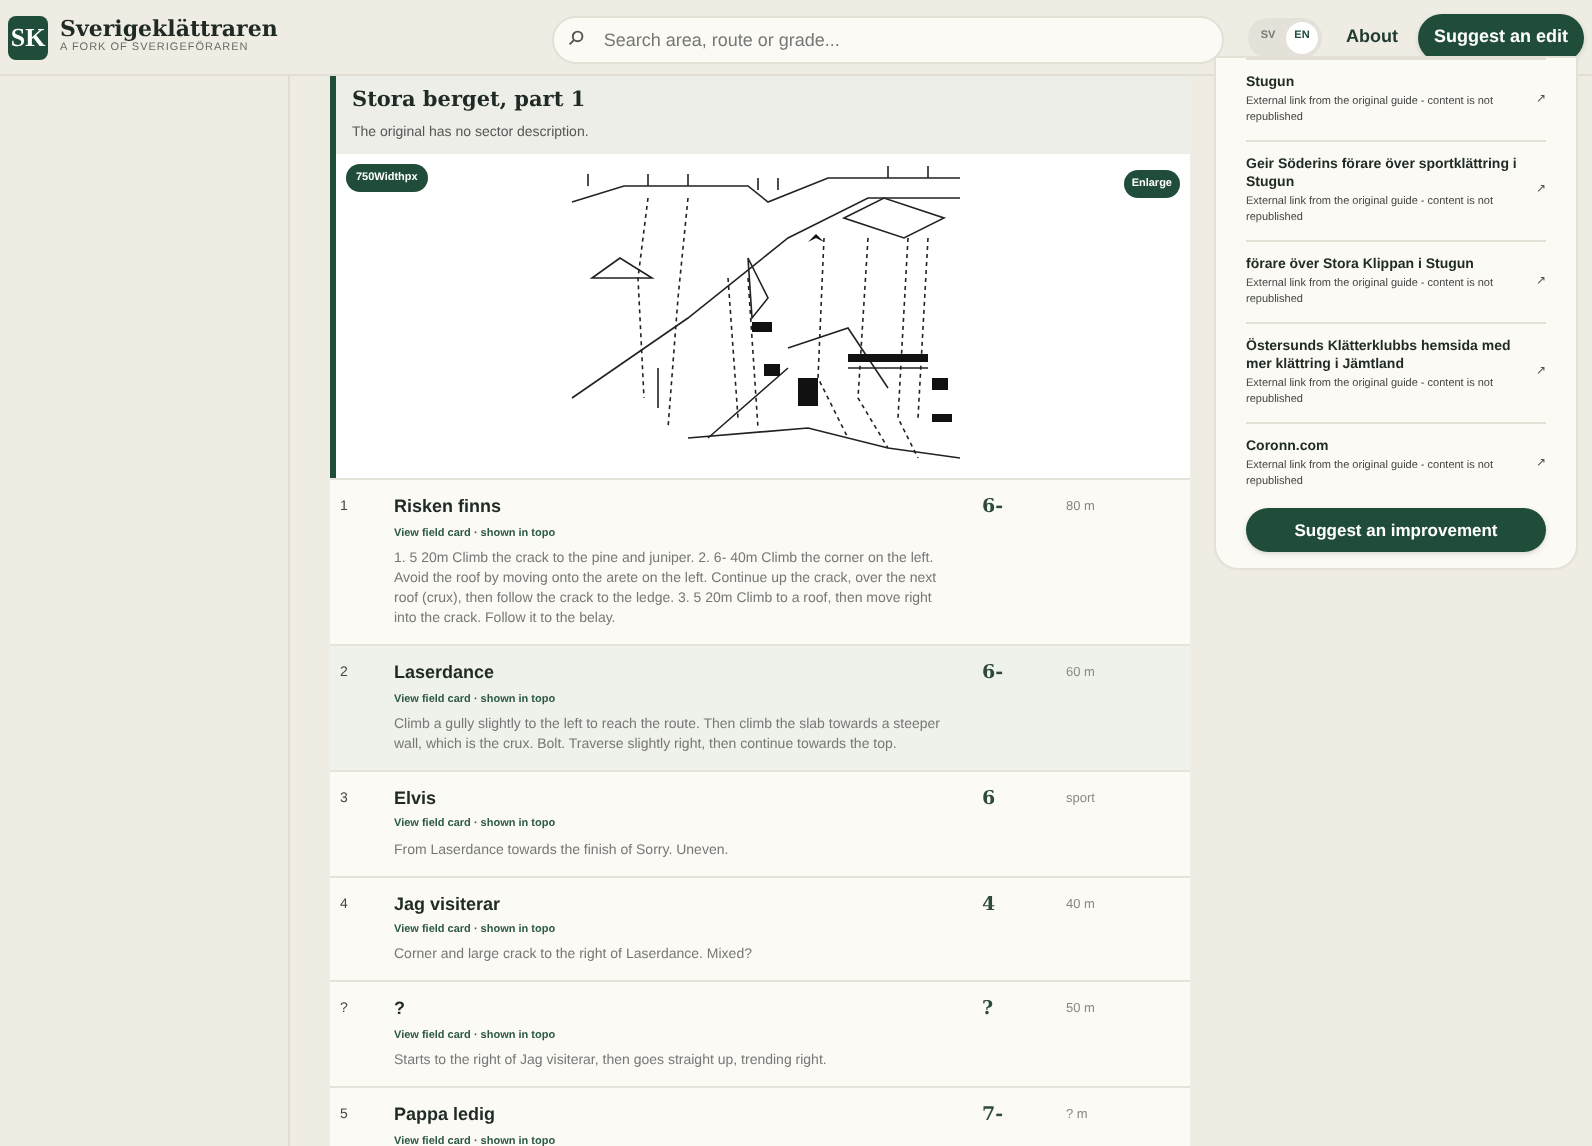 This screenshot has width=1592, height=1146. What do you see at coordinates (989, 1010) in the screenshot?
I see `route-grade: ?` at bounding box center [989, 1010].